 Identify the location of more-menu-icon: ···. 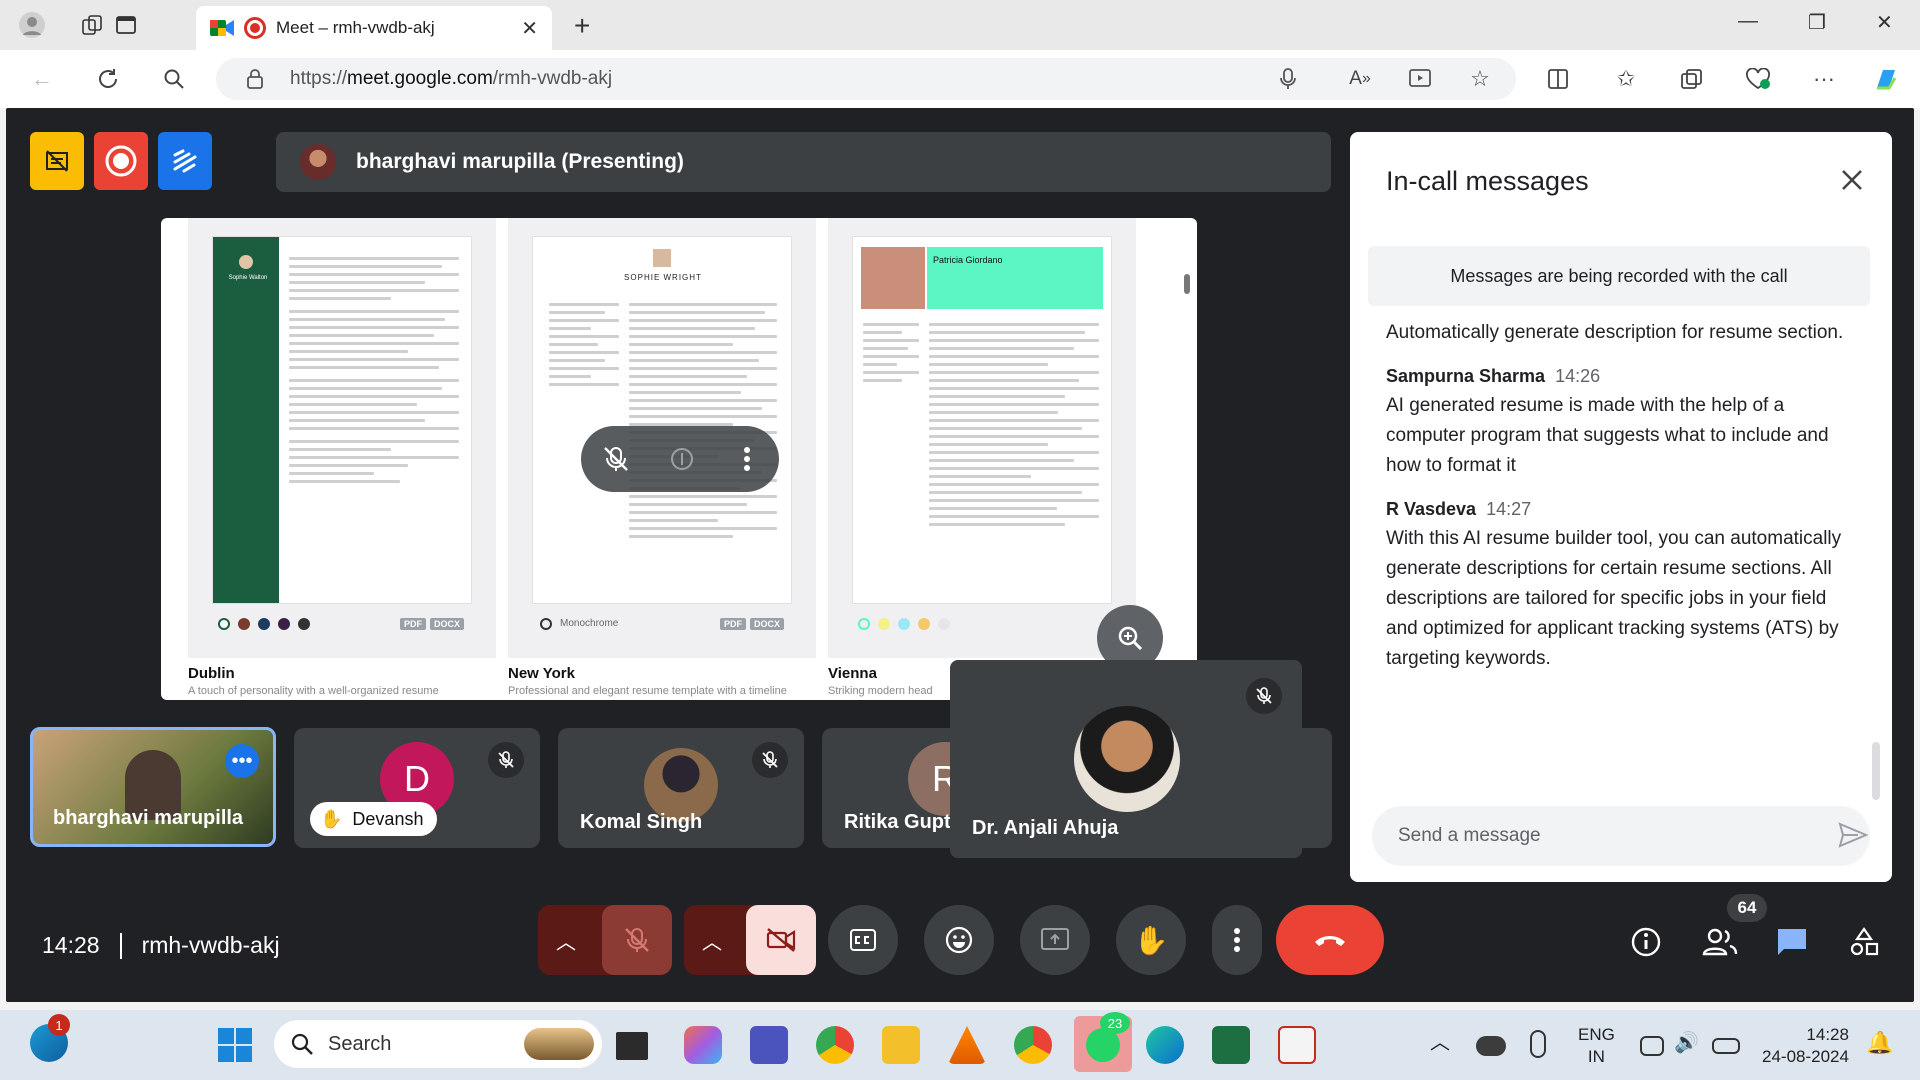
(1824, 79).